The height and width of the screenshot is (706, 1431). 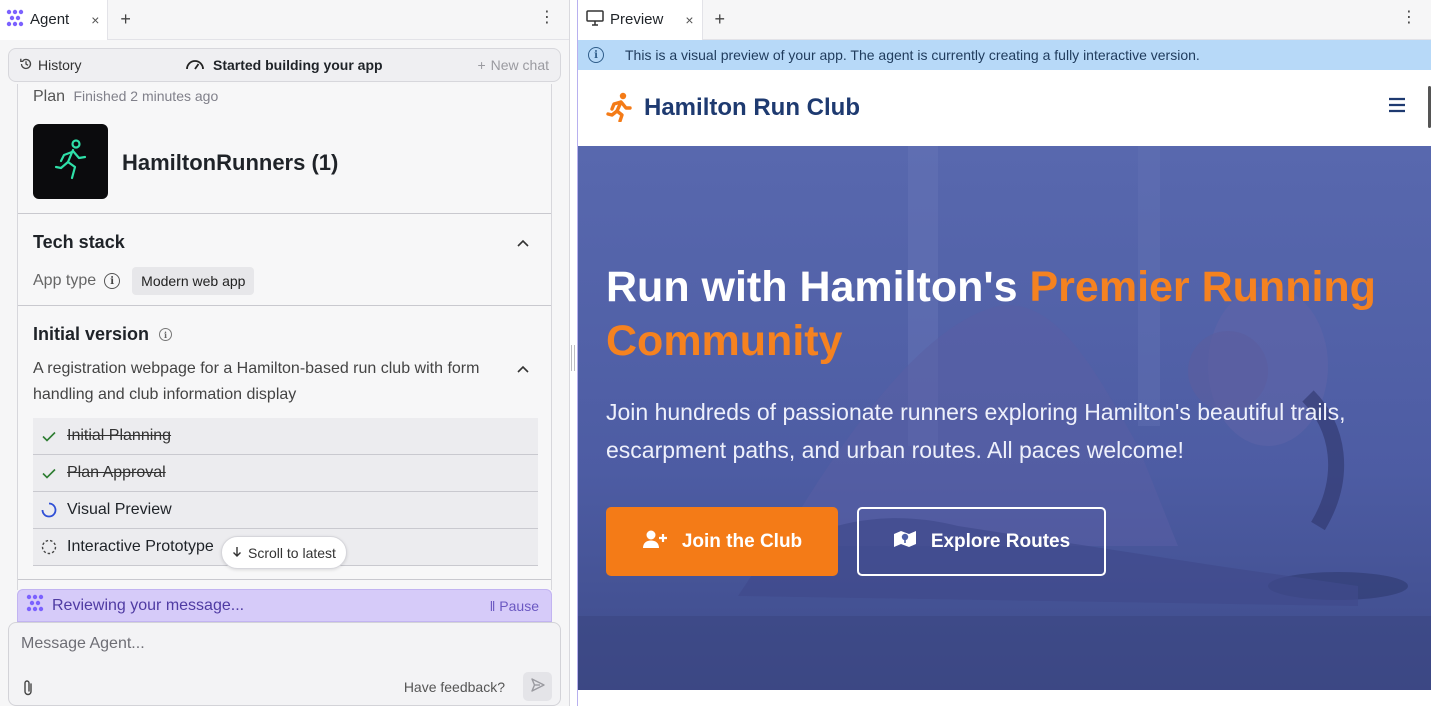 What do you see at coordinates (519, 605) in the screenshot?
I see `pause-label: Pause` at bounding box center [519, 605].